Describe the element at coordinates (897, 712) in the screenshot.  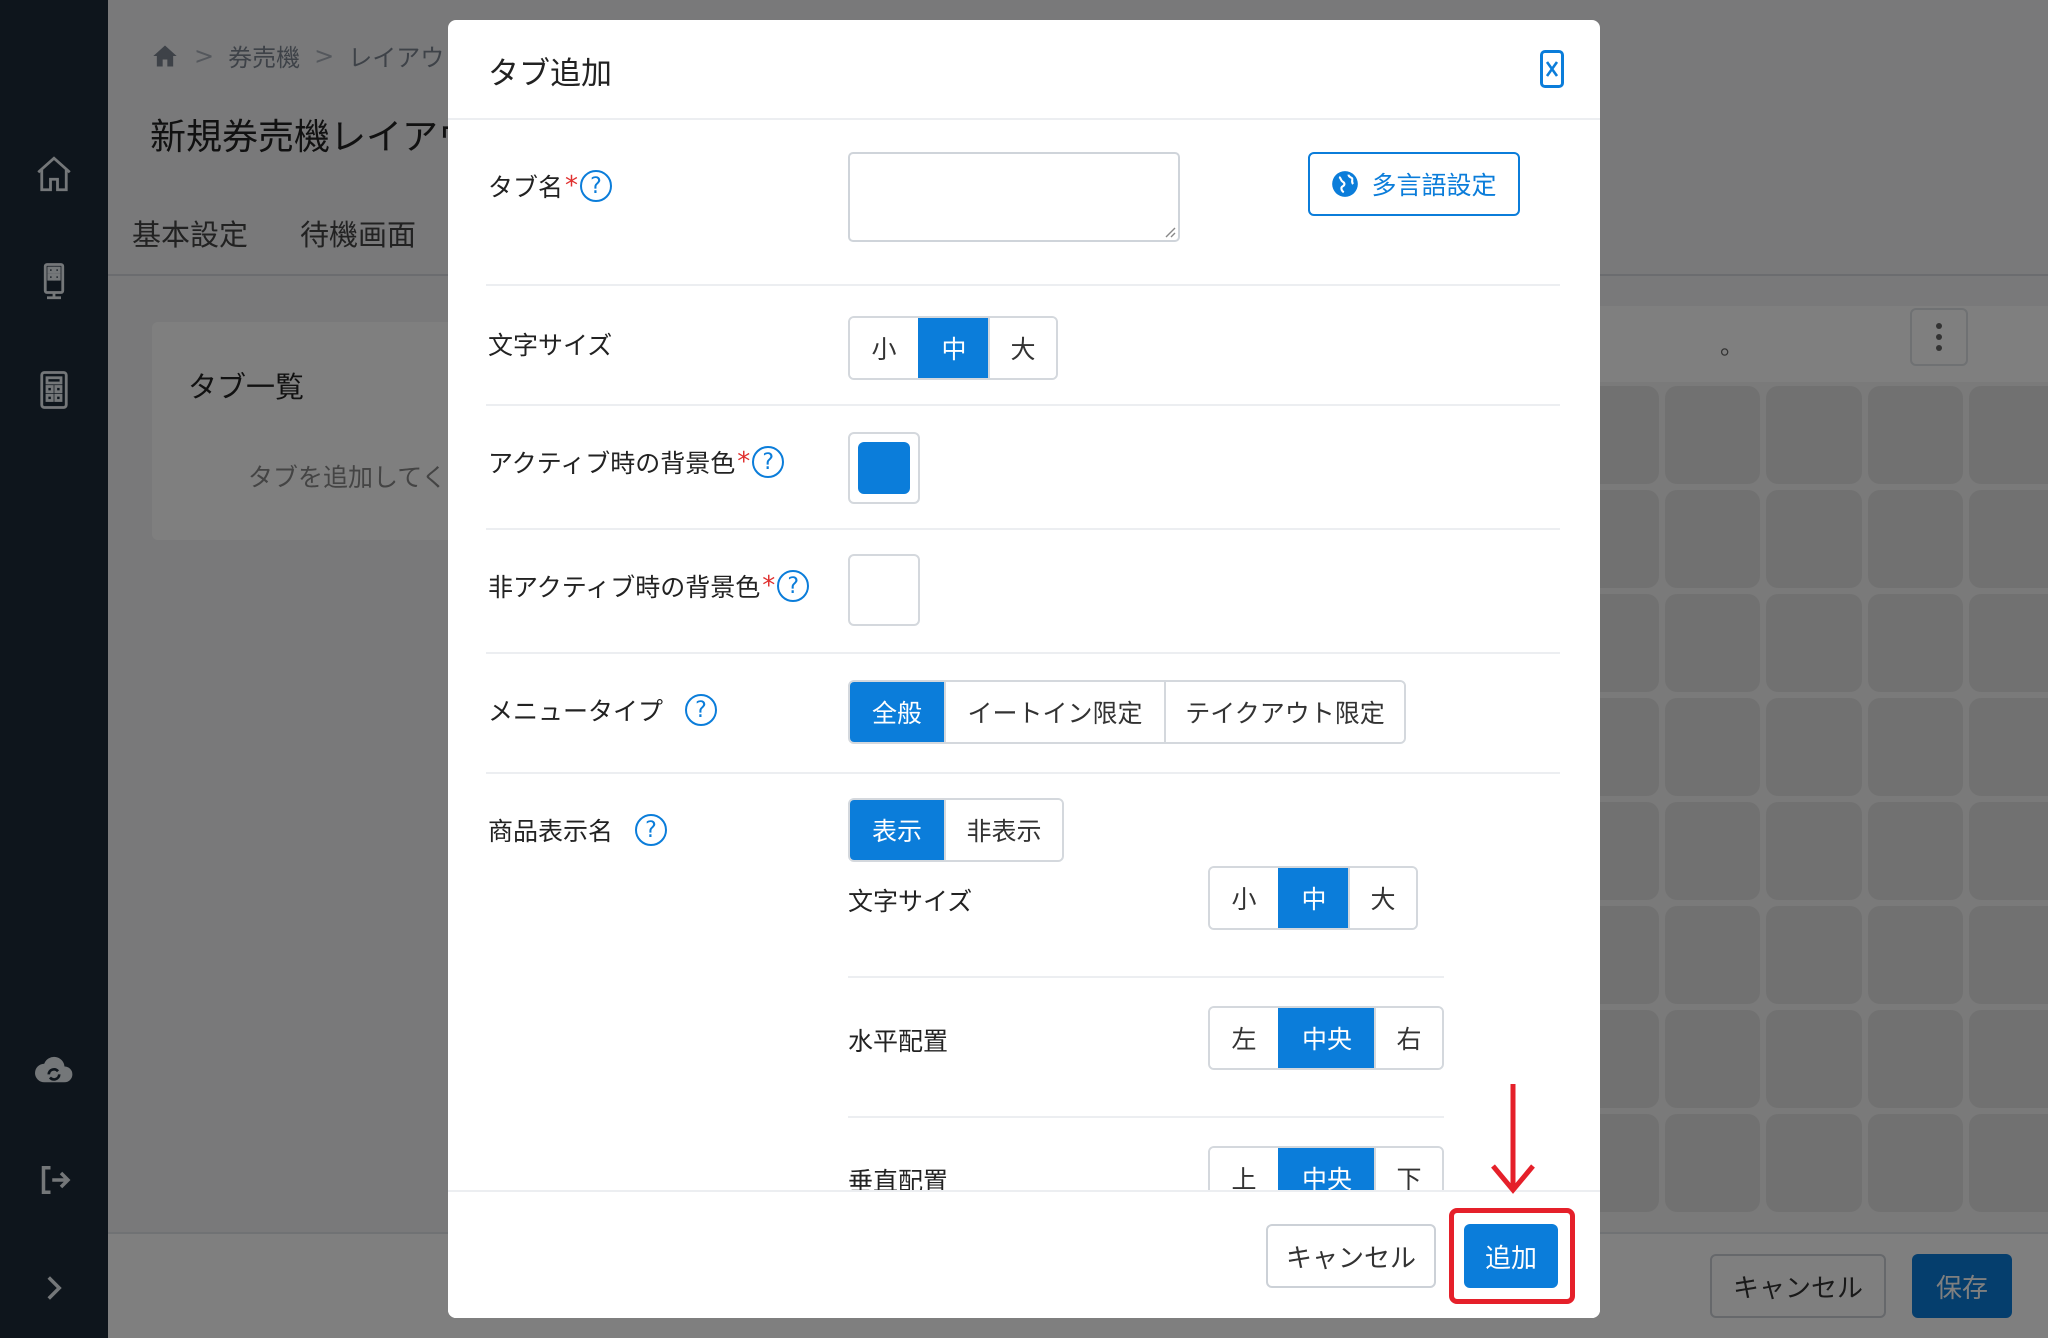
I see `menu-type-all: 全般` at that location.